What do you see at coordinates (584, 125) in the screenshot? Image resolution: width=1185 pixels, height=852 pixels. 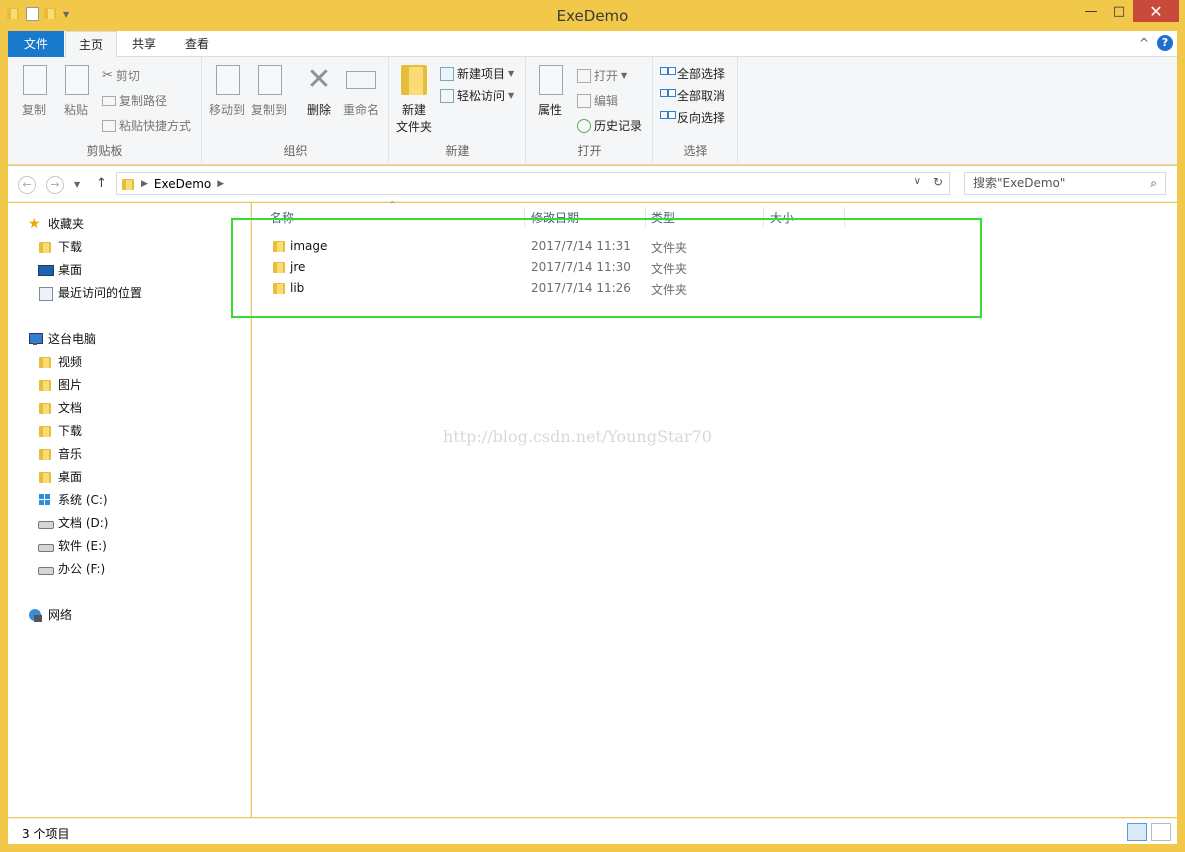 I see `history-icon` at bounding box center [584, 125].